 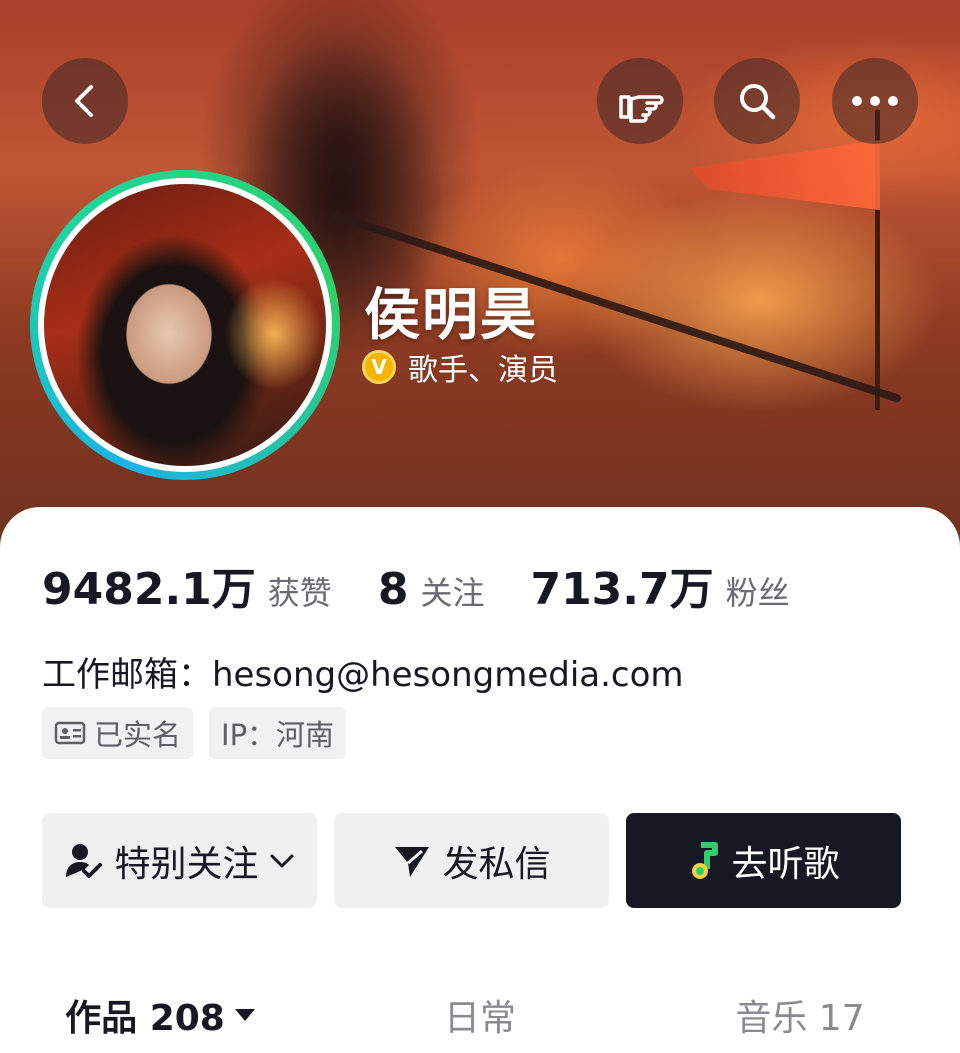 I want to click on tags-row: 已实名 IP：河南, so click(x=194, y=733).